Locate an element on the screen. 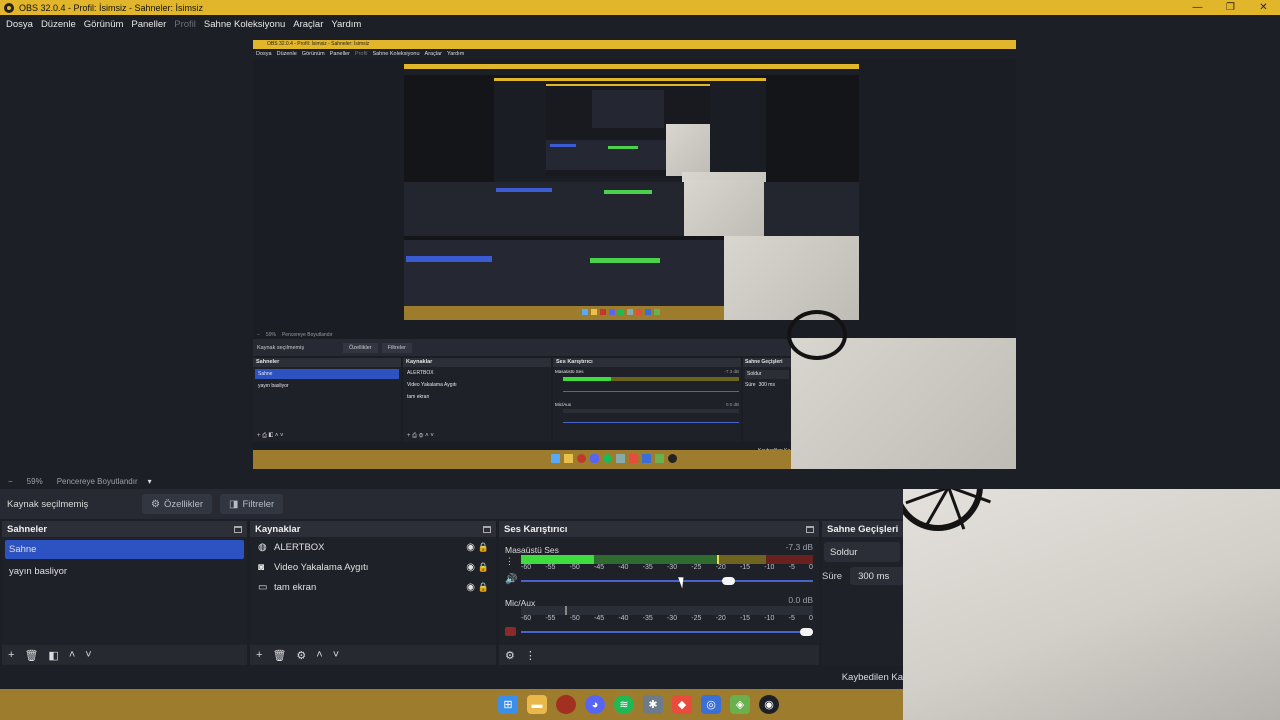 The width and height of the screenshot is (1280, 720). remove-scene-icon: 🗑 is located at coordinates (31, 655).